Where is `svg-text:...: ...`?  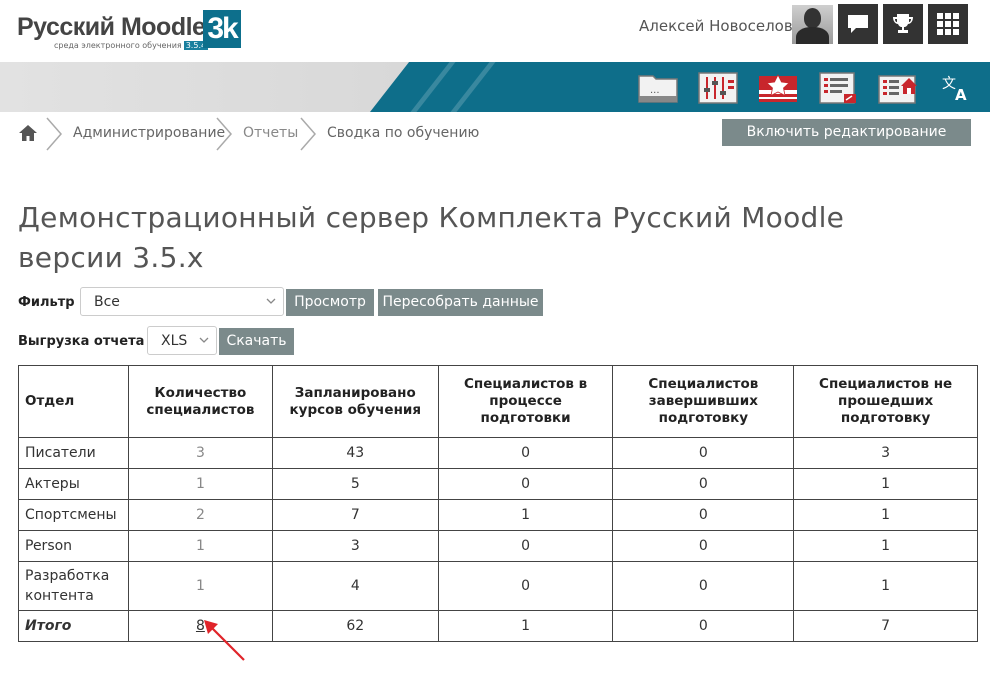
svg-text:...: ... is located at coordinates (655, 90).